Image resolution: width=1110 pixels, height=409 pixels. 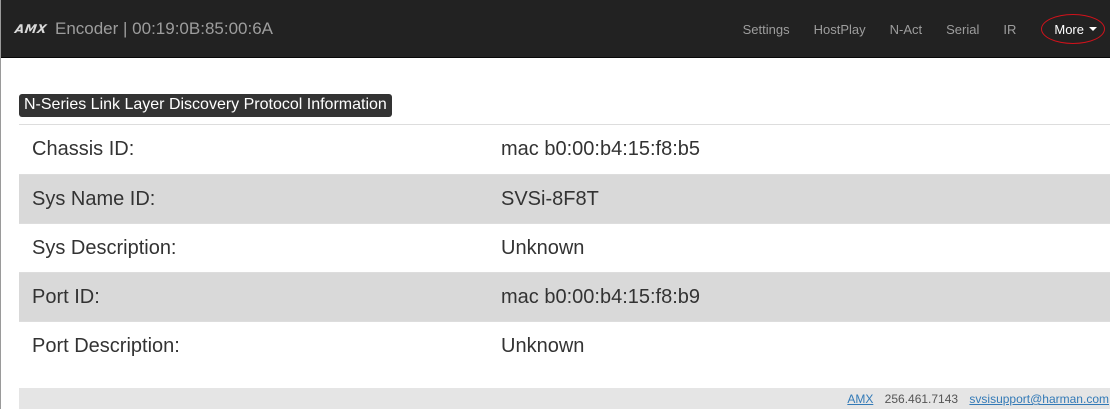 What do you see at coordinates (1069, 29) in the screenshot?
I see `more-label: More` at bounding box center [1069, 29].